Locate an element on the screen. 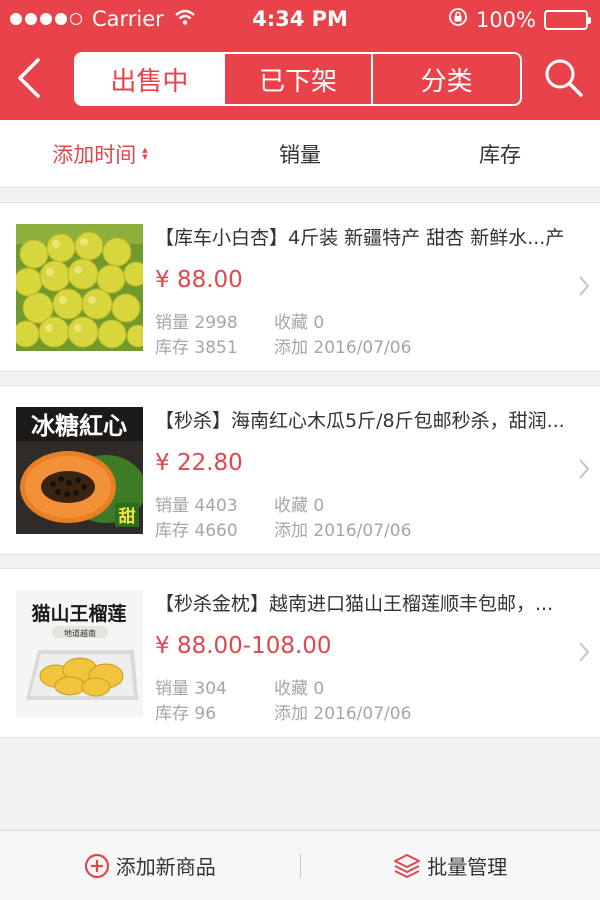 This screenshot has height=900, width=600. product-stock: 库存 96 is located at coordinates (186, 714).